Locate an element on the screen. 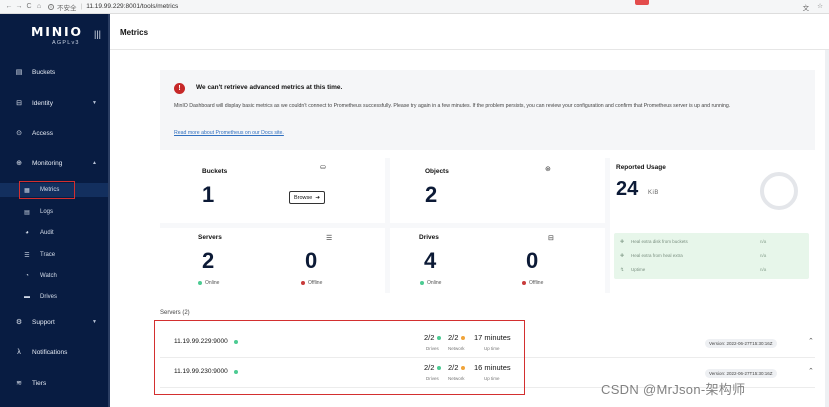  sidebar-item-trace: ☰ Trace is located at coordinates (55, 255).